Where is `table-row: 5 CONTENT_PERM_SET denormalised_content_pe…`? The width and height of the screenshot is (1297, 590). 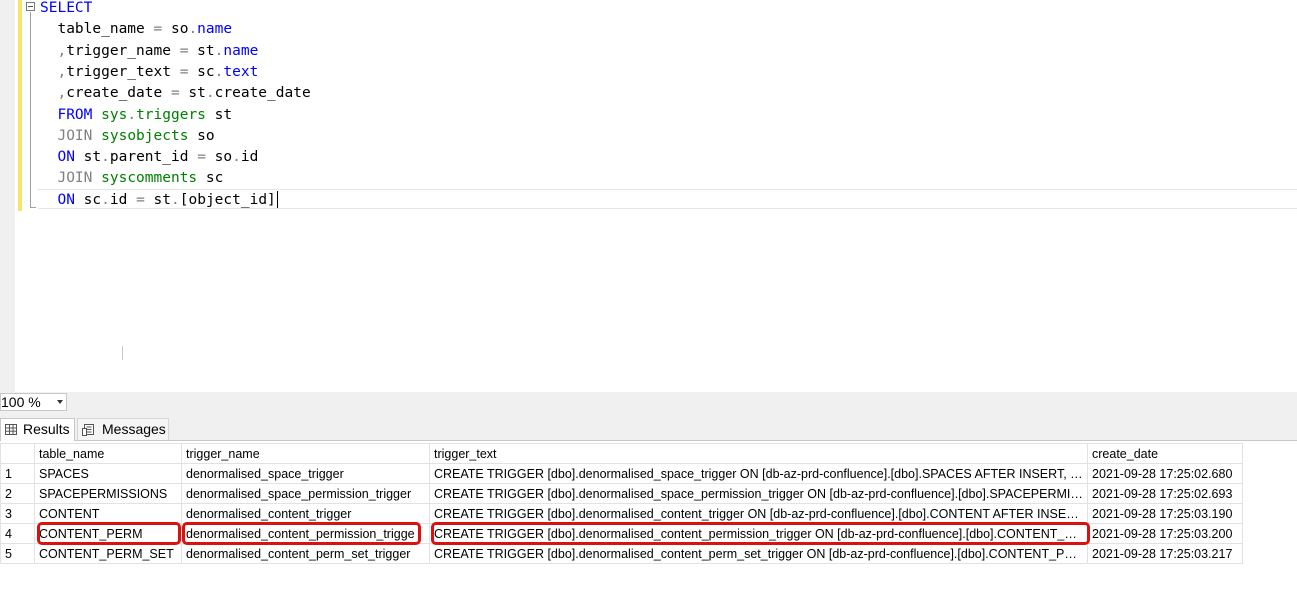
table-row: 5 CONTENT_PERM_SET denormalised_content_pe… is located at coordinates (621, 553).